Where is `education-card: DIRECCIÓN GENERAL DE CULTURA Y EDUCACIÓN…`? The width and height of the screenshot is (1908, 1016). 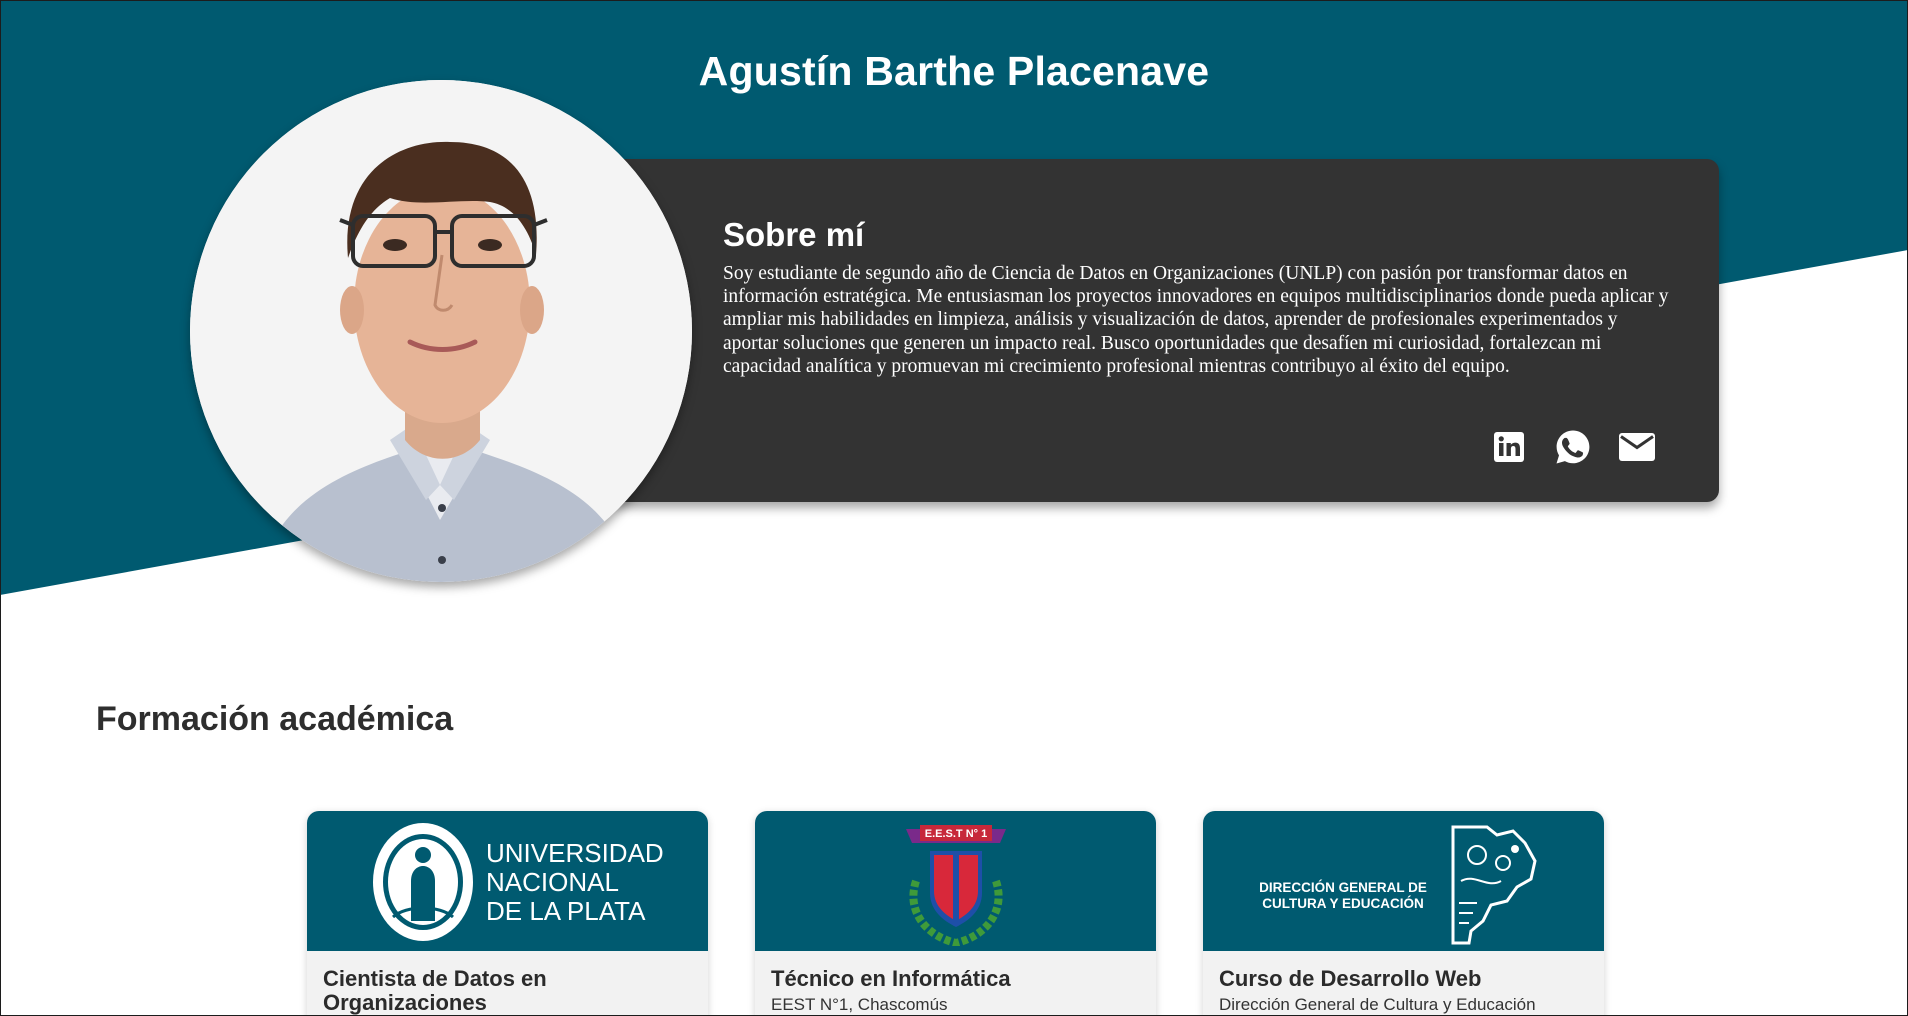
education-card: DIRECCIÓN GENERAL DE CULTURA Y EDUCACIÓN… is located at coordinates (1403, 913).